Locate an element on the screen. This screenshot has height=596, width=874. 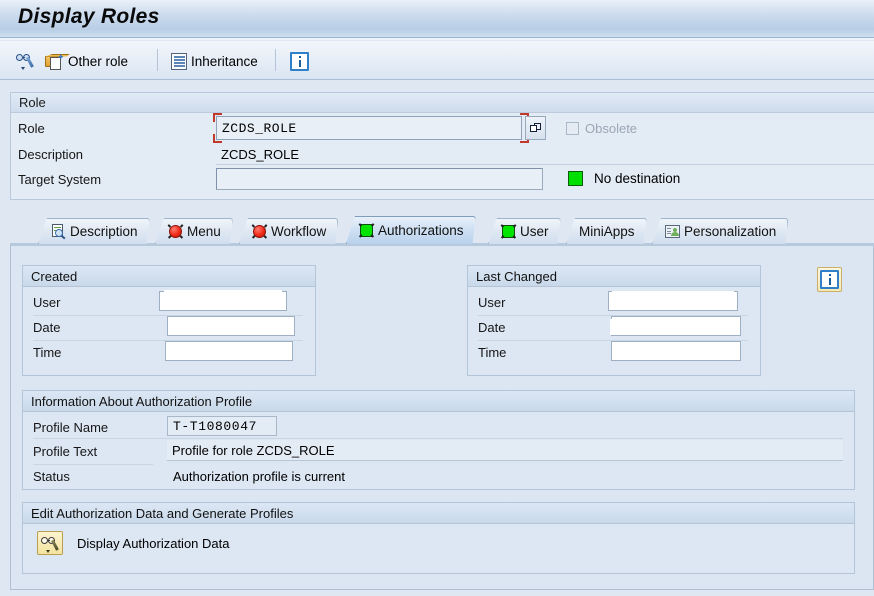
last-changed-date-label: Date is located at coordinates (492, 327).